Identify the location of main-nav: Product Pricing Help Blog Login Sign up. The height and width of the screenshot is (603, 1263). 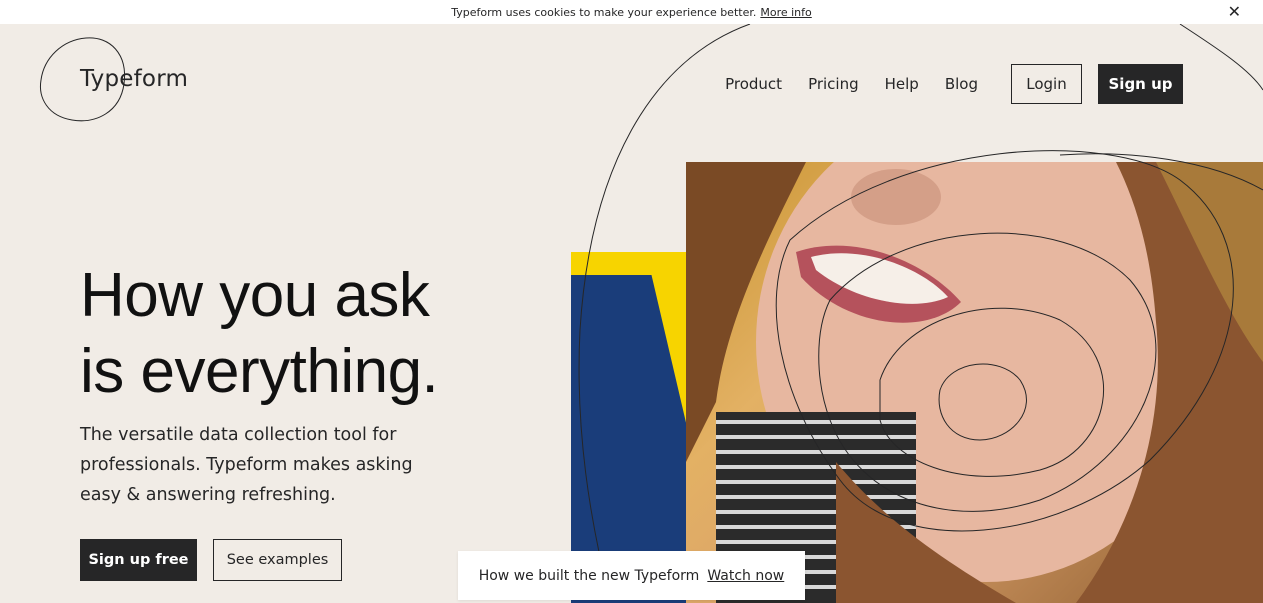
(954, 84).